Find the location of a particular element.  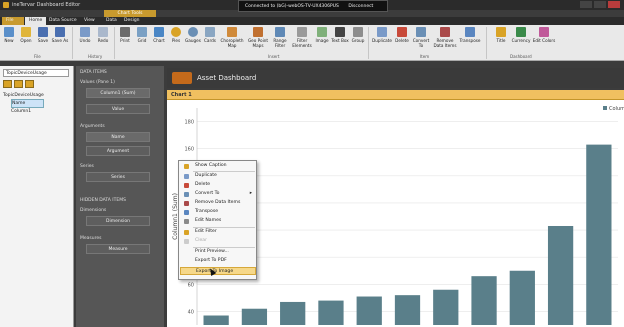

duplicate-button: Duplicate is located at coordinates (382, 35).